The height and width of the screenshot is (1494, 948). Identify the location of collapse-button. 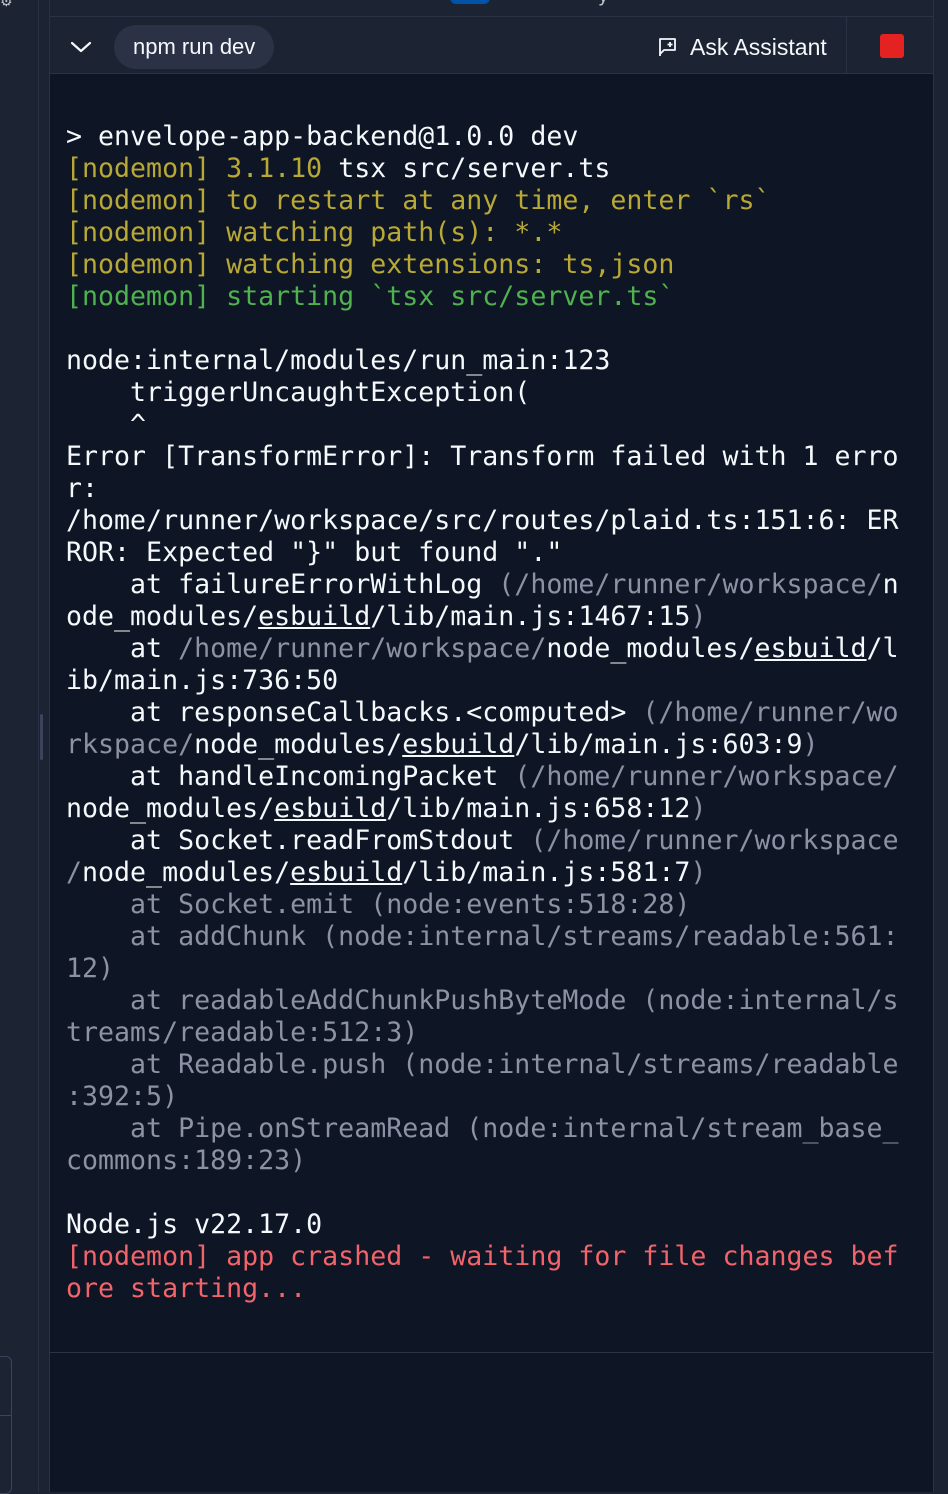
(81, 47).